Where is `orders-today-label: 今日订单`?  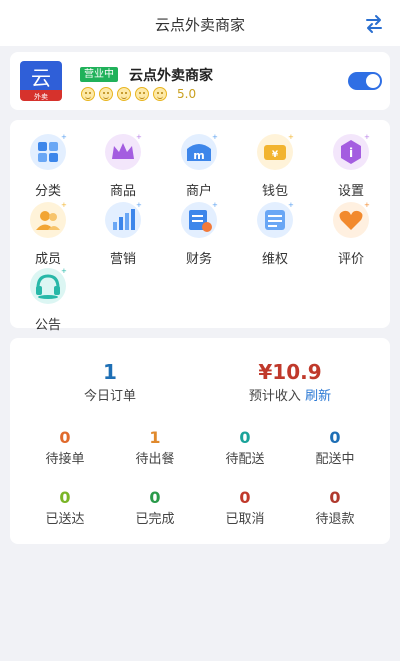 orders-today-label: 今日订单 is located at coordinates (109, 396).